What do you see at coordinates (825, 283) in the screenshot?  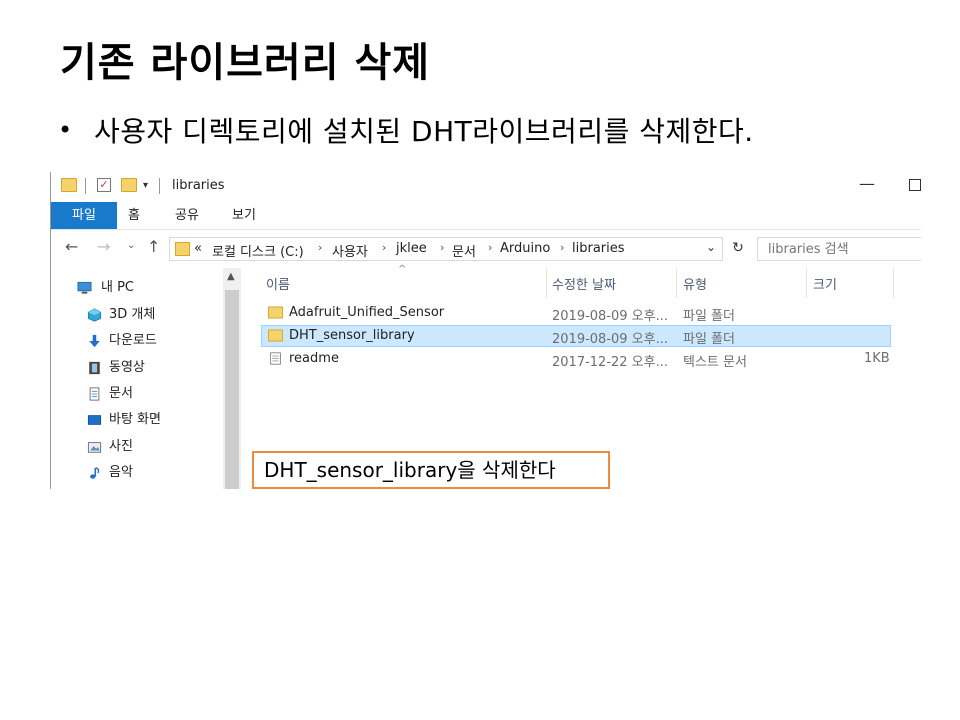 I see `column-header-size: 크기` at bounding box center [825, 283].